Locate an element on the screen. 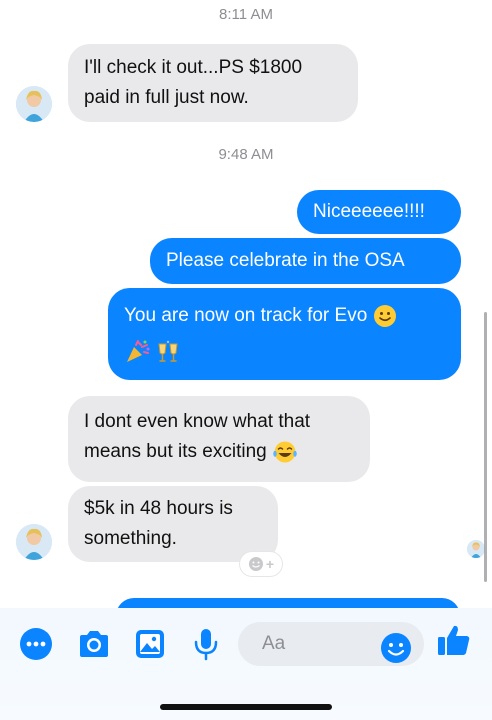 The height and width of the screenshot is (720, 492). camera-button is located at coordinates (94, 644).